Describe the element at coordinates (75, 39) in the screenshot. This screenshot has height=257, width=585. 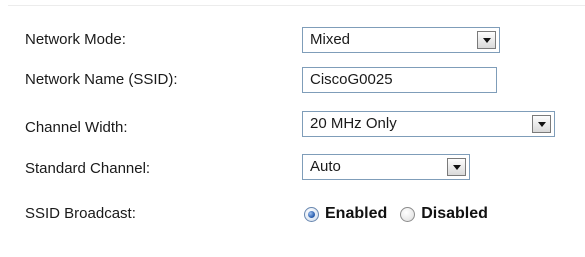
I see `network-mode-label: Network Mode:` at that location.